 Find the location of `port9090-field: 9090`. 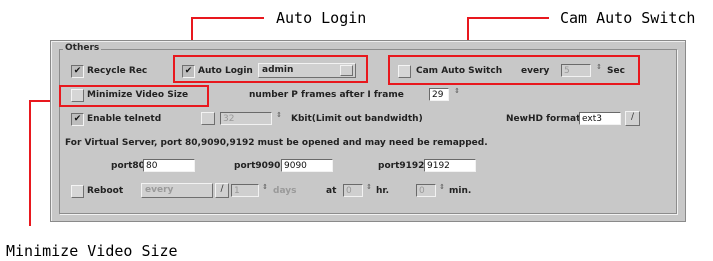

port9090-field: 9090 is located at coordinates (307, 165).